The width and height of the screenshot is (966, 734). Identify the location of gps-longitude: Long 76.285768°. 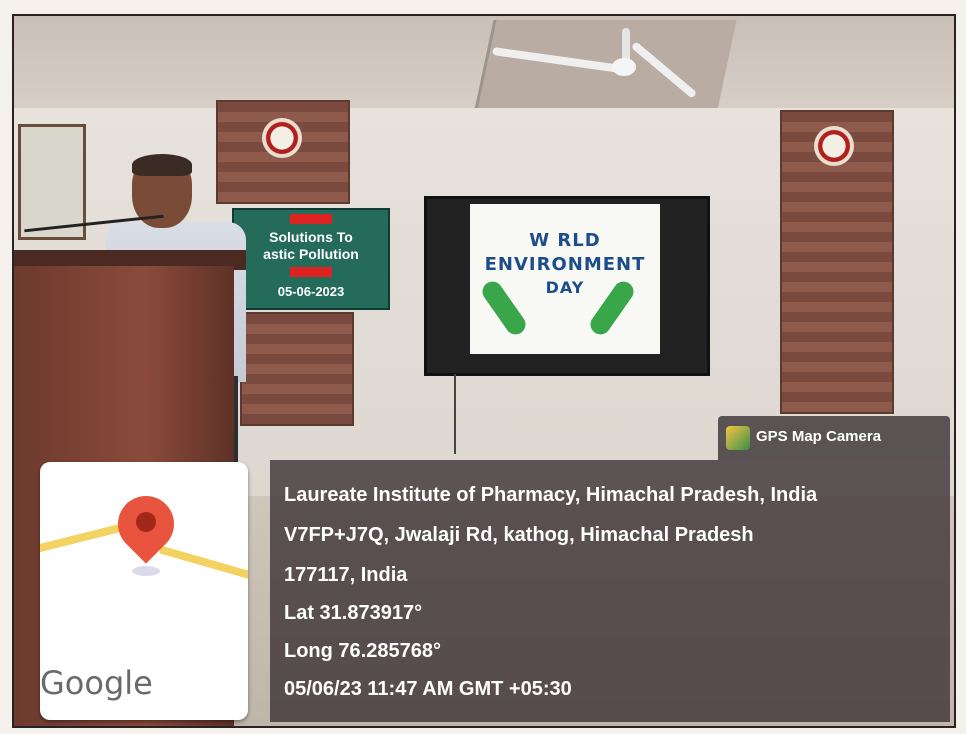
(362, 651).